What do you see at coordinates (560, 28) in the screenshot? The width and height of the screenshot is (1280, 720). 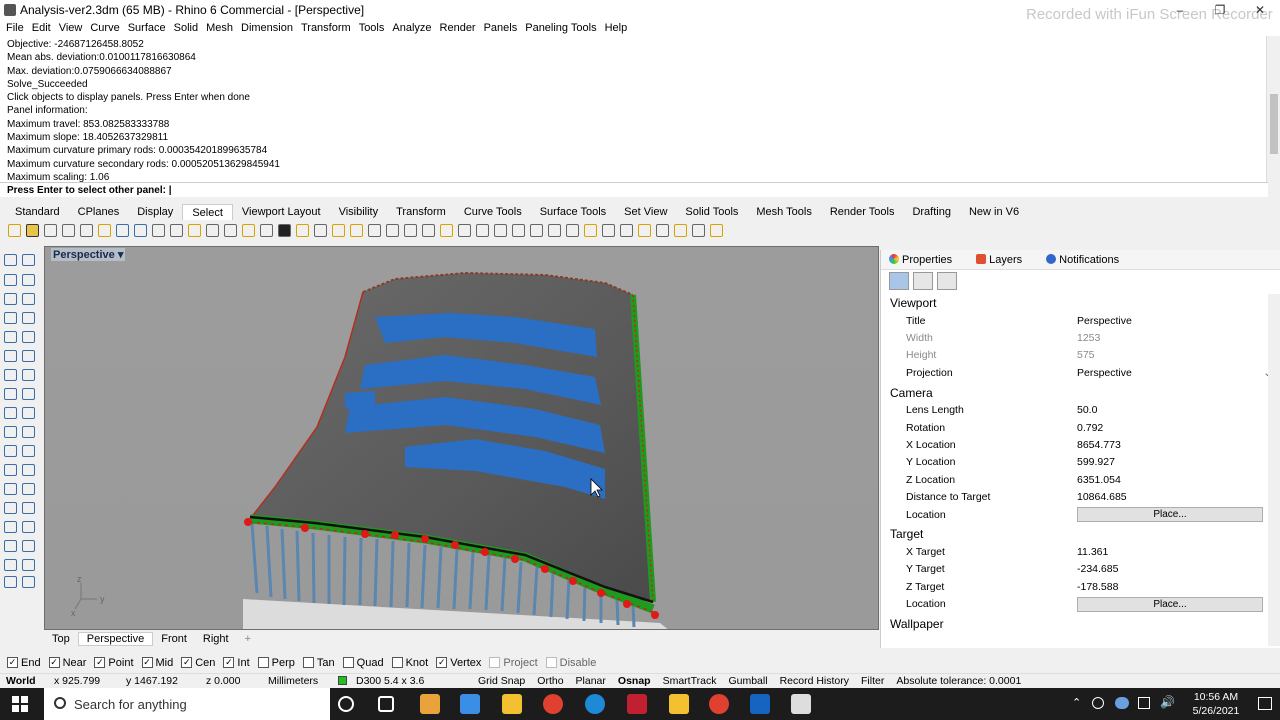 I see `menu-paneling-tools: Paneling Tools` at bounding box center [560, 28].